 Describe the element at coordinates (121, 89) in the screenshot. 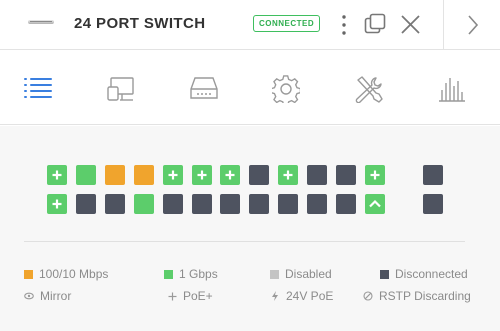

I see `device-icon` at that location.